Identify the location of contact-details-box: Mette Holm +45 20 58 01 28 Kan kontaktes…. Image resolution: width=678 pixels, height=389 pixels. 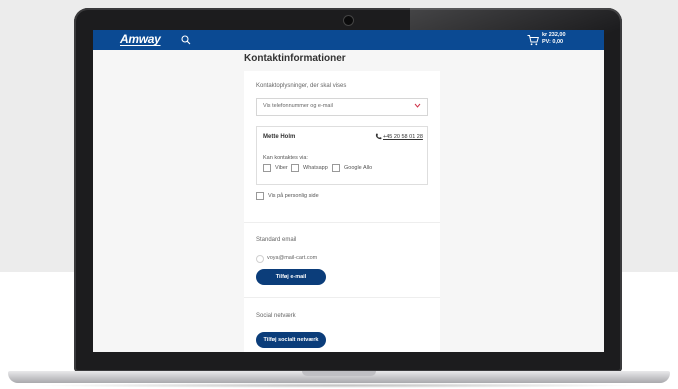
(342, 155).